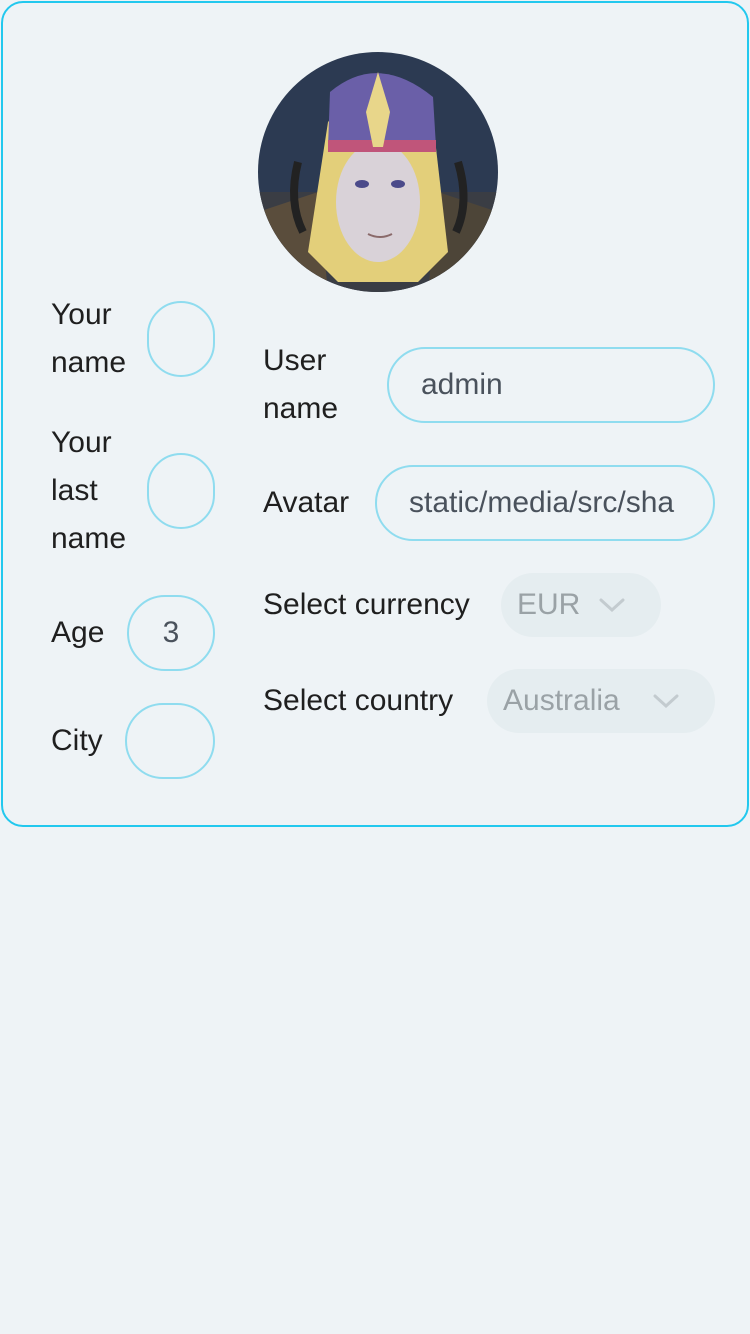 The image size is (750, 1334). Describe the element at coordinates (561, 700) in the screenshot. I see `country-value: Australia` at that location.